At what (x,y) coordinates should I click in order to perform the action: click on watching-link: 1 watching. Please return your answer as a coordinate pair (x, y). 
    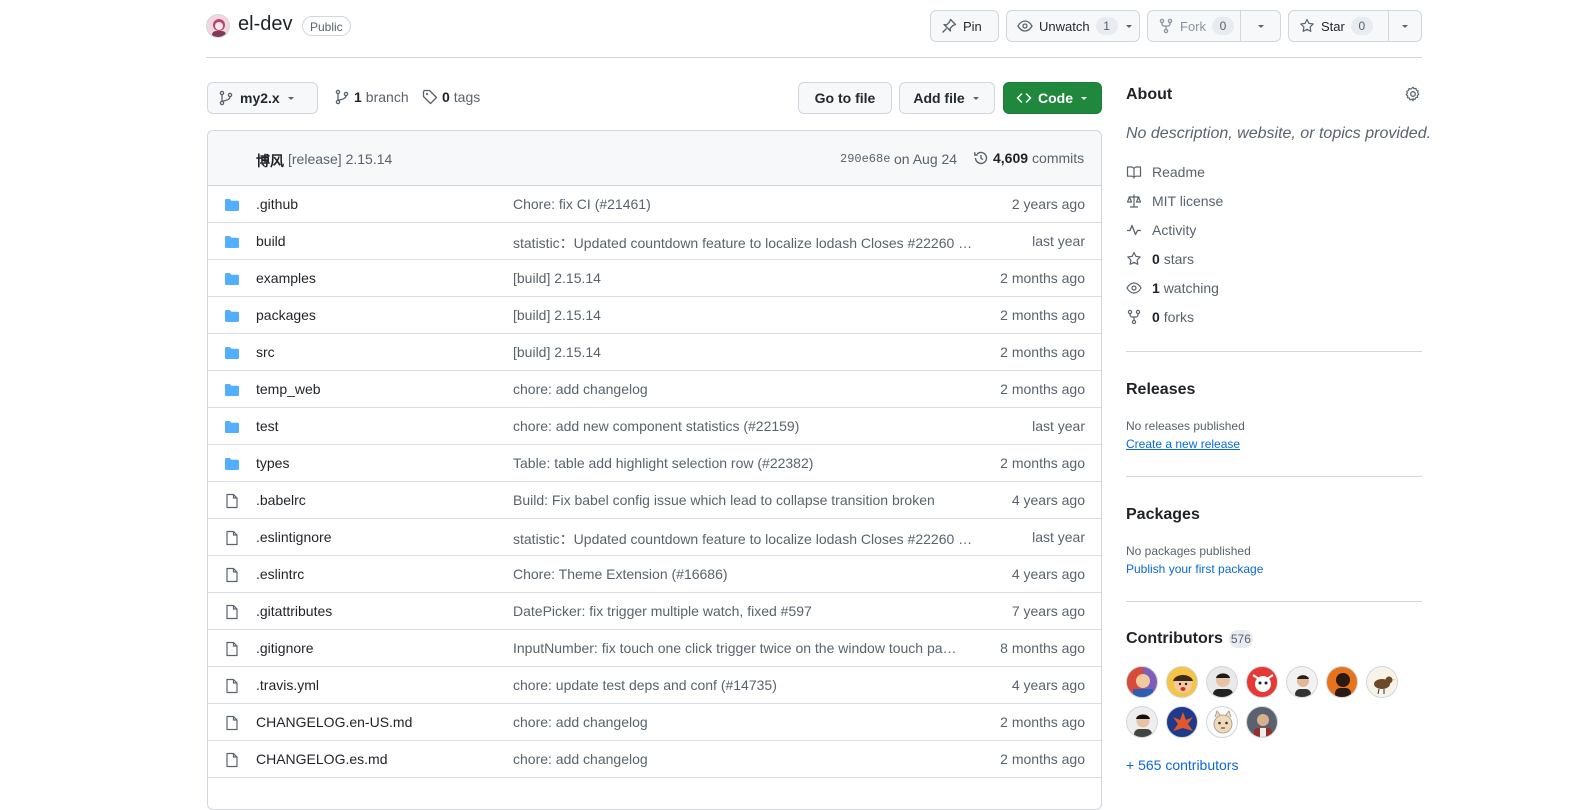
    Looking at the image, I should click on (1172, 288).